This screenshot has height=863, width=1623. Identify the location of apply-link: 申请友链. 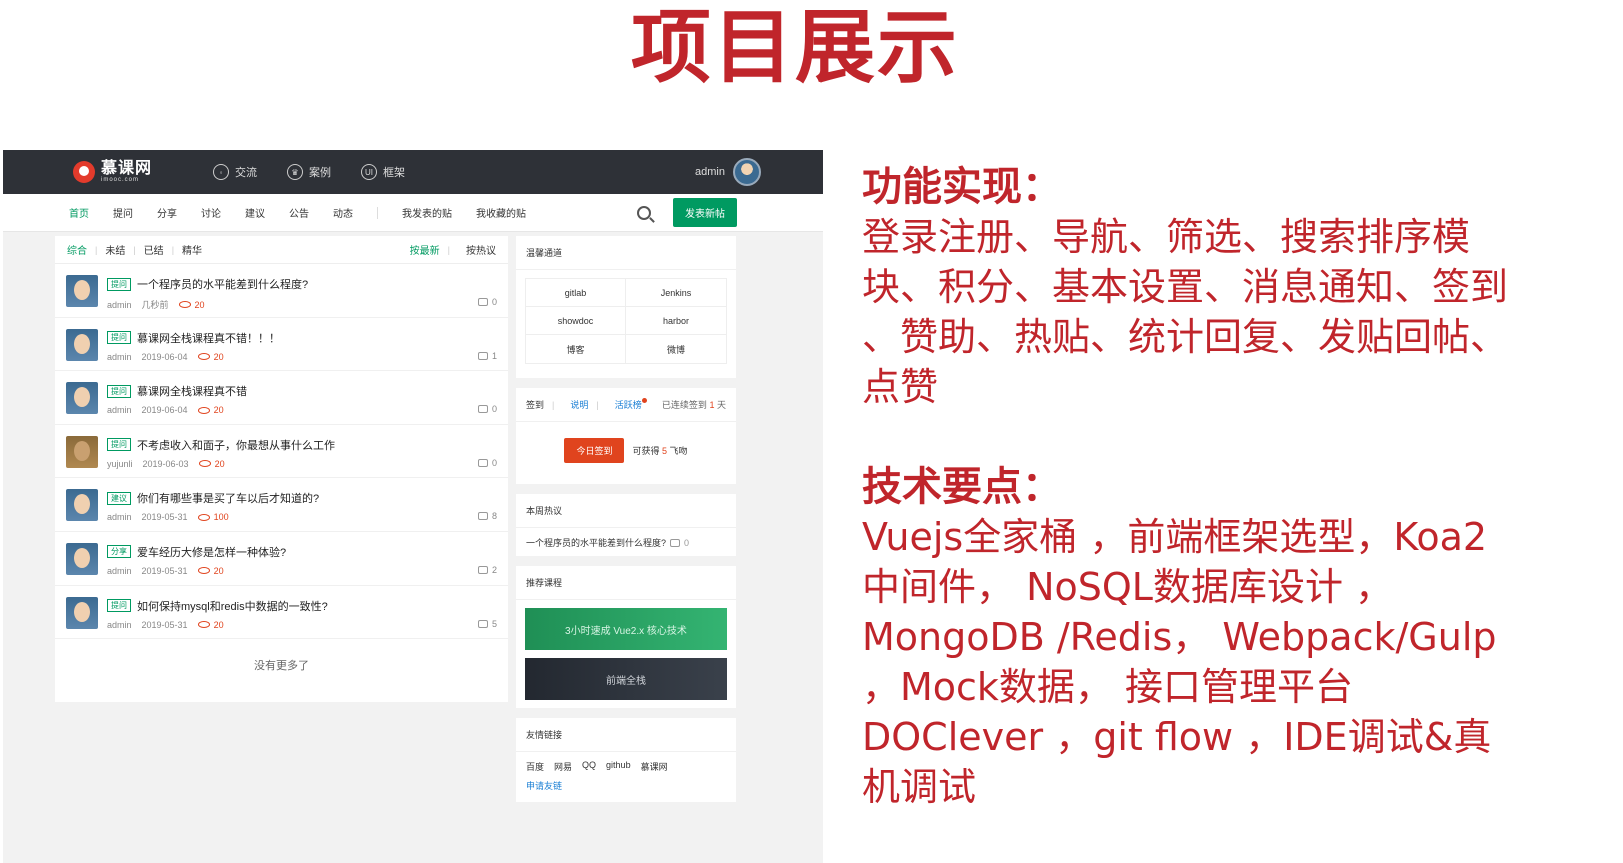
(626, 790).